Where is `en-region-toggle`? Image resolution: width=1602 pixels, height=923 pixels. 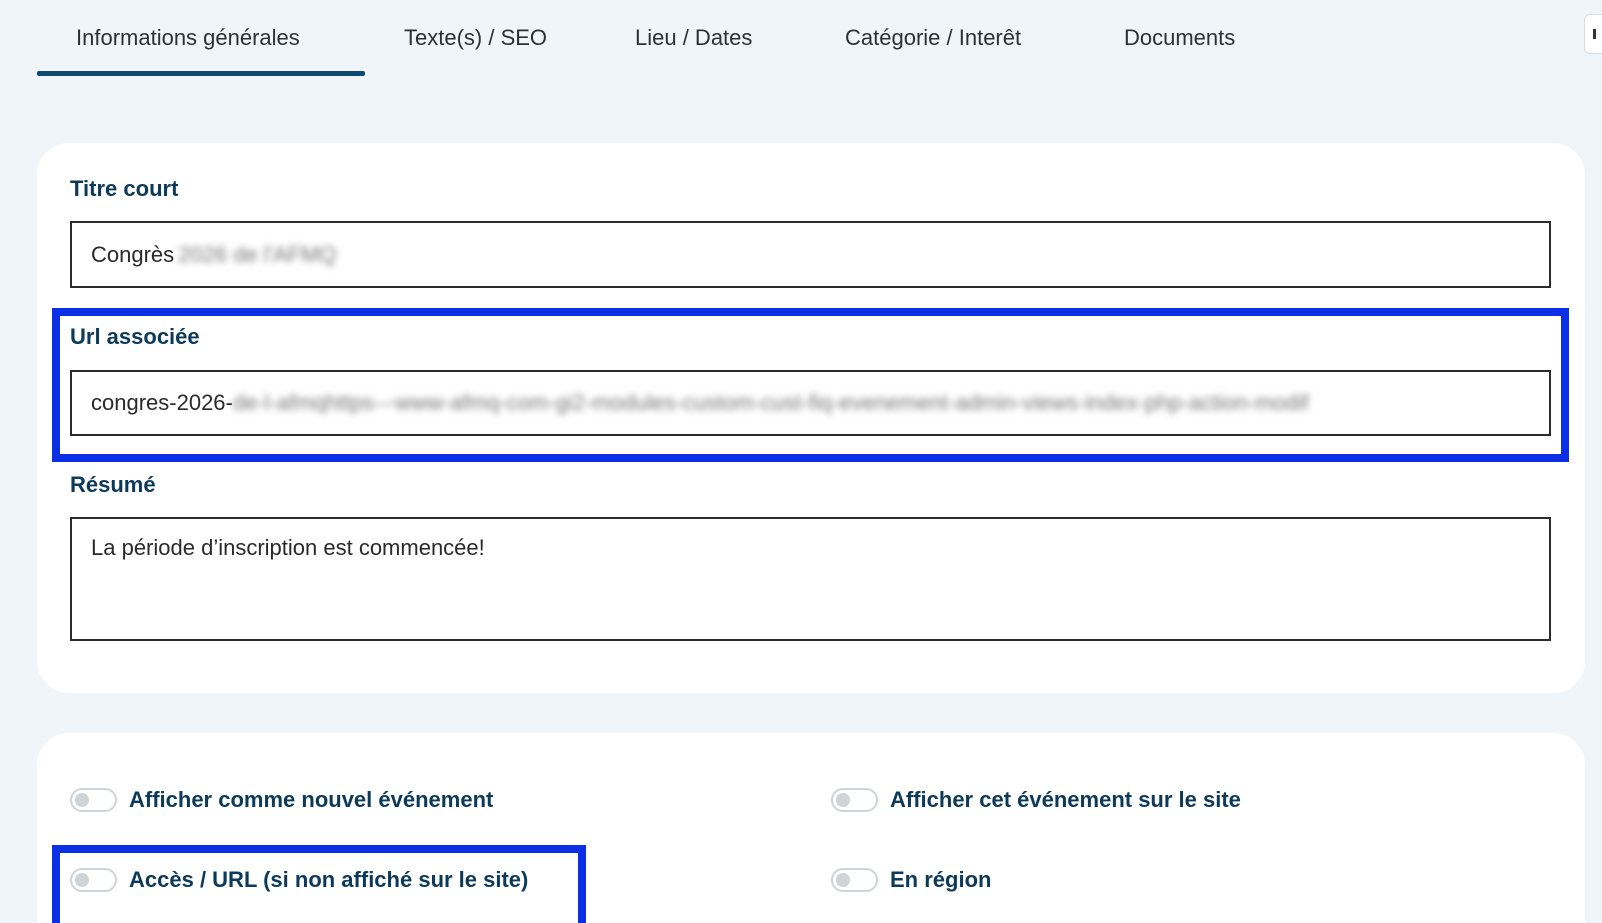 en-region-toggle is located at coordinates (854, 880).